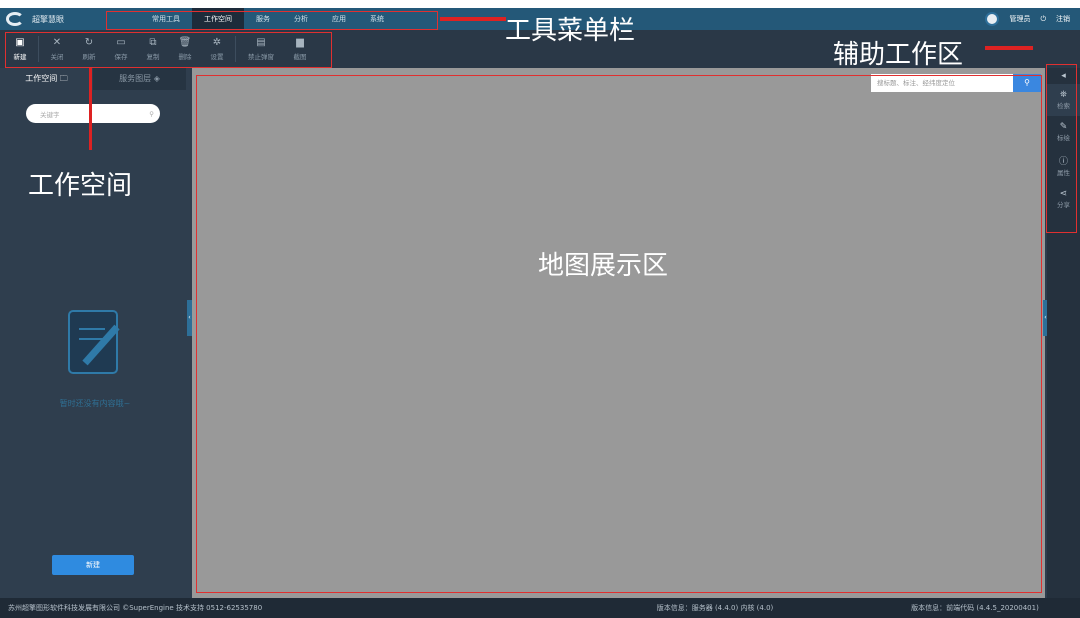 Image resolution: width=1080 pixels, height=618 pixels. What do you see at coordinates (898, 55) in the screenshot?
I see `annotation-assist-label: 辅助工作区` at bounding box center [898, 55].